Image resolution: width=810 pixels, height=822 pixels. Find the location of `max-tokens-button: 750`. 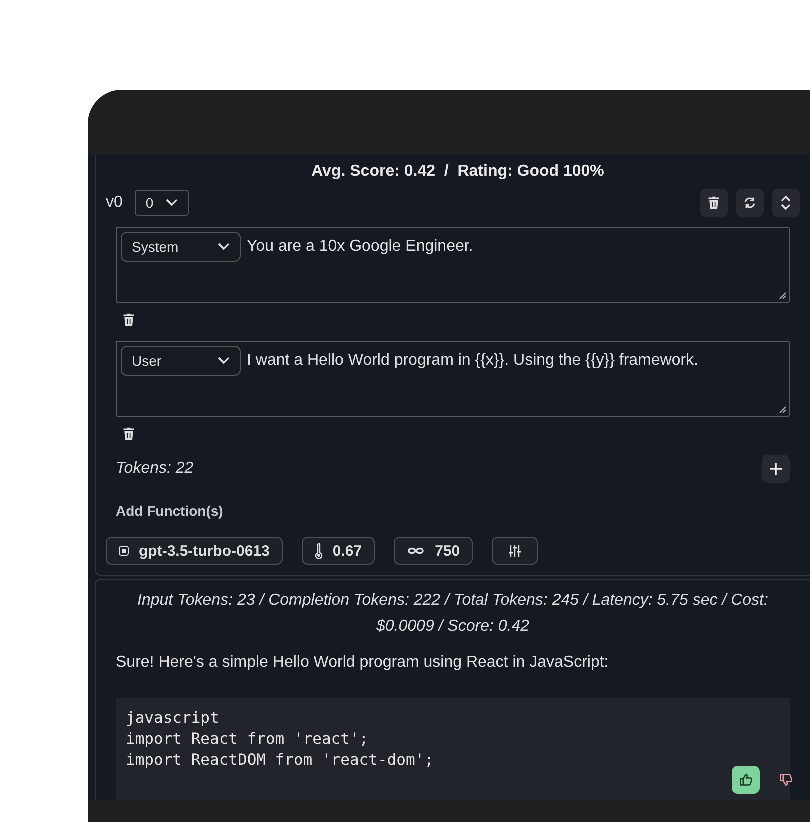

max-tokens-button: 750 is located at coordinates (434, 551).